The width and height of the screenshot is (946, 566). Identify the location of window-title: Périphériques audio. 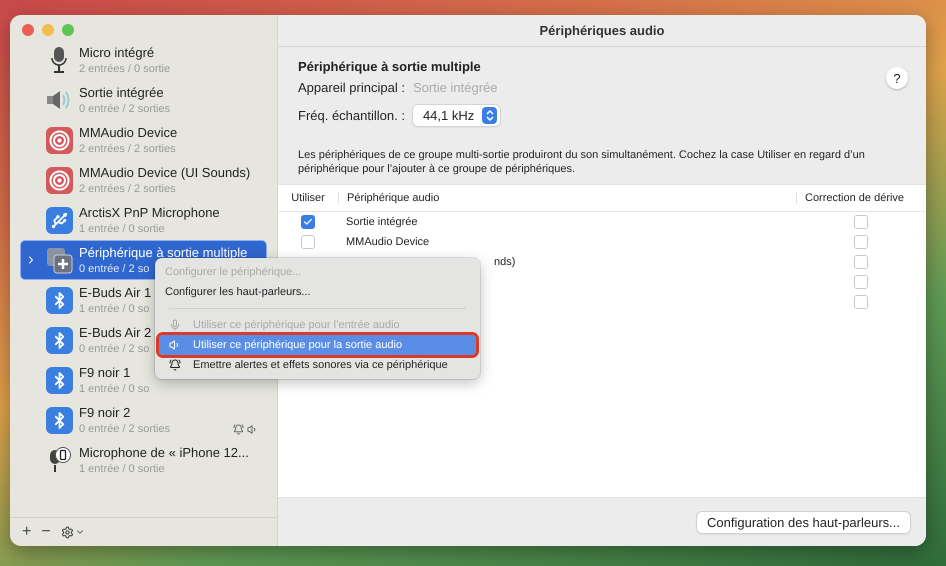
(602, 30).